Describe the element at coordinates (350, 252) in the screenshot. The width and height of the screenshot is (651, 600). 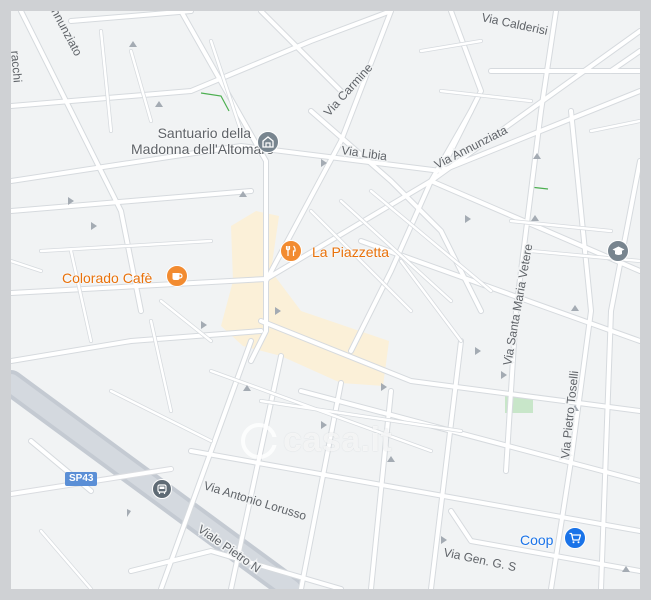
I see `poi-label-la-piazzetta: La Piazzetta` at that location.